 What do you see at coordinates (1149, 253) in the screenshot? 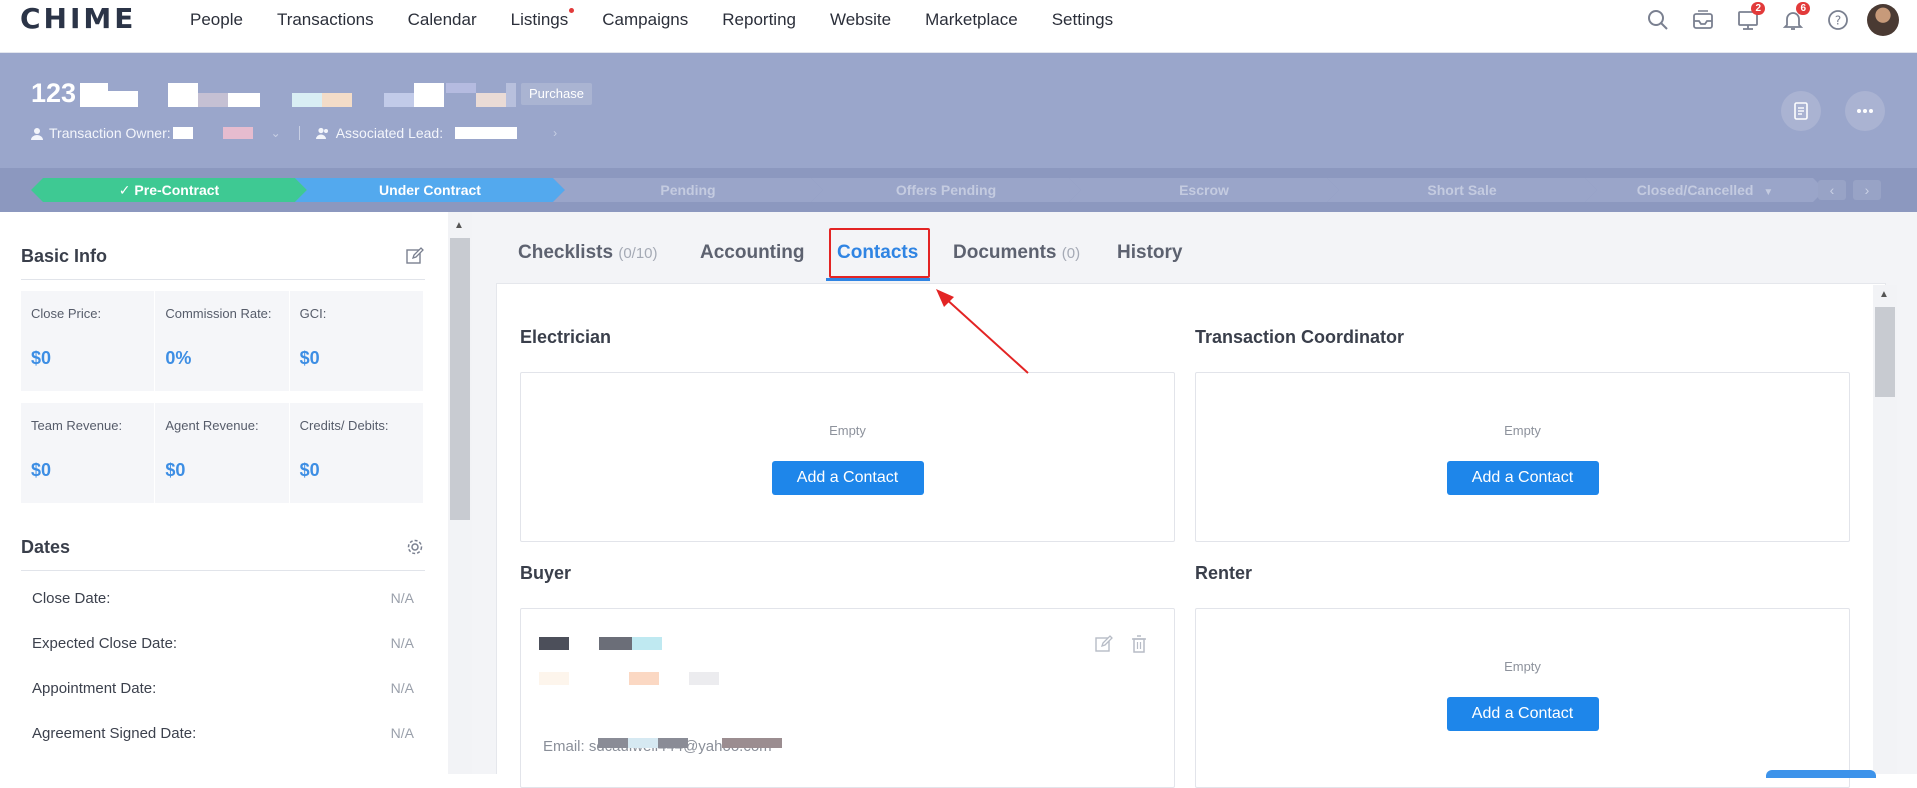
I see `tab-history: History` at bounding box center [1149, 253].